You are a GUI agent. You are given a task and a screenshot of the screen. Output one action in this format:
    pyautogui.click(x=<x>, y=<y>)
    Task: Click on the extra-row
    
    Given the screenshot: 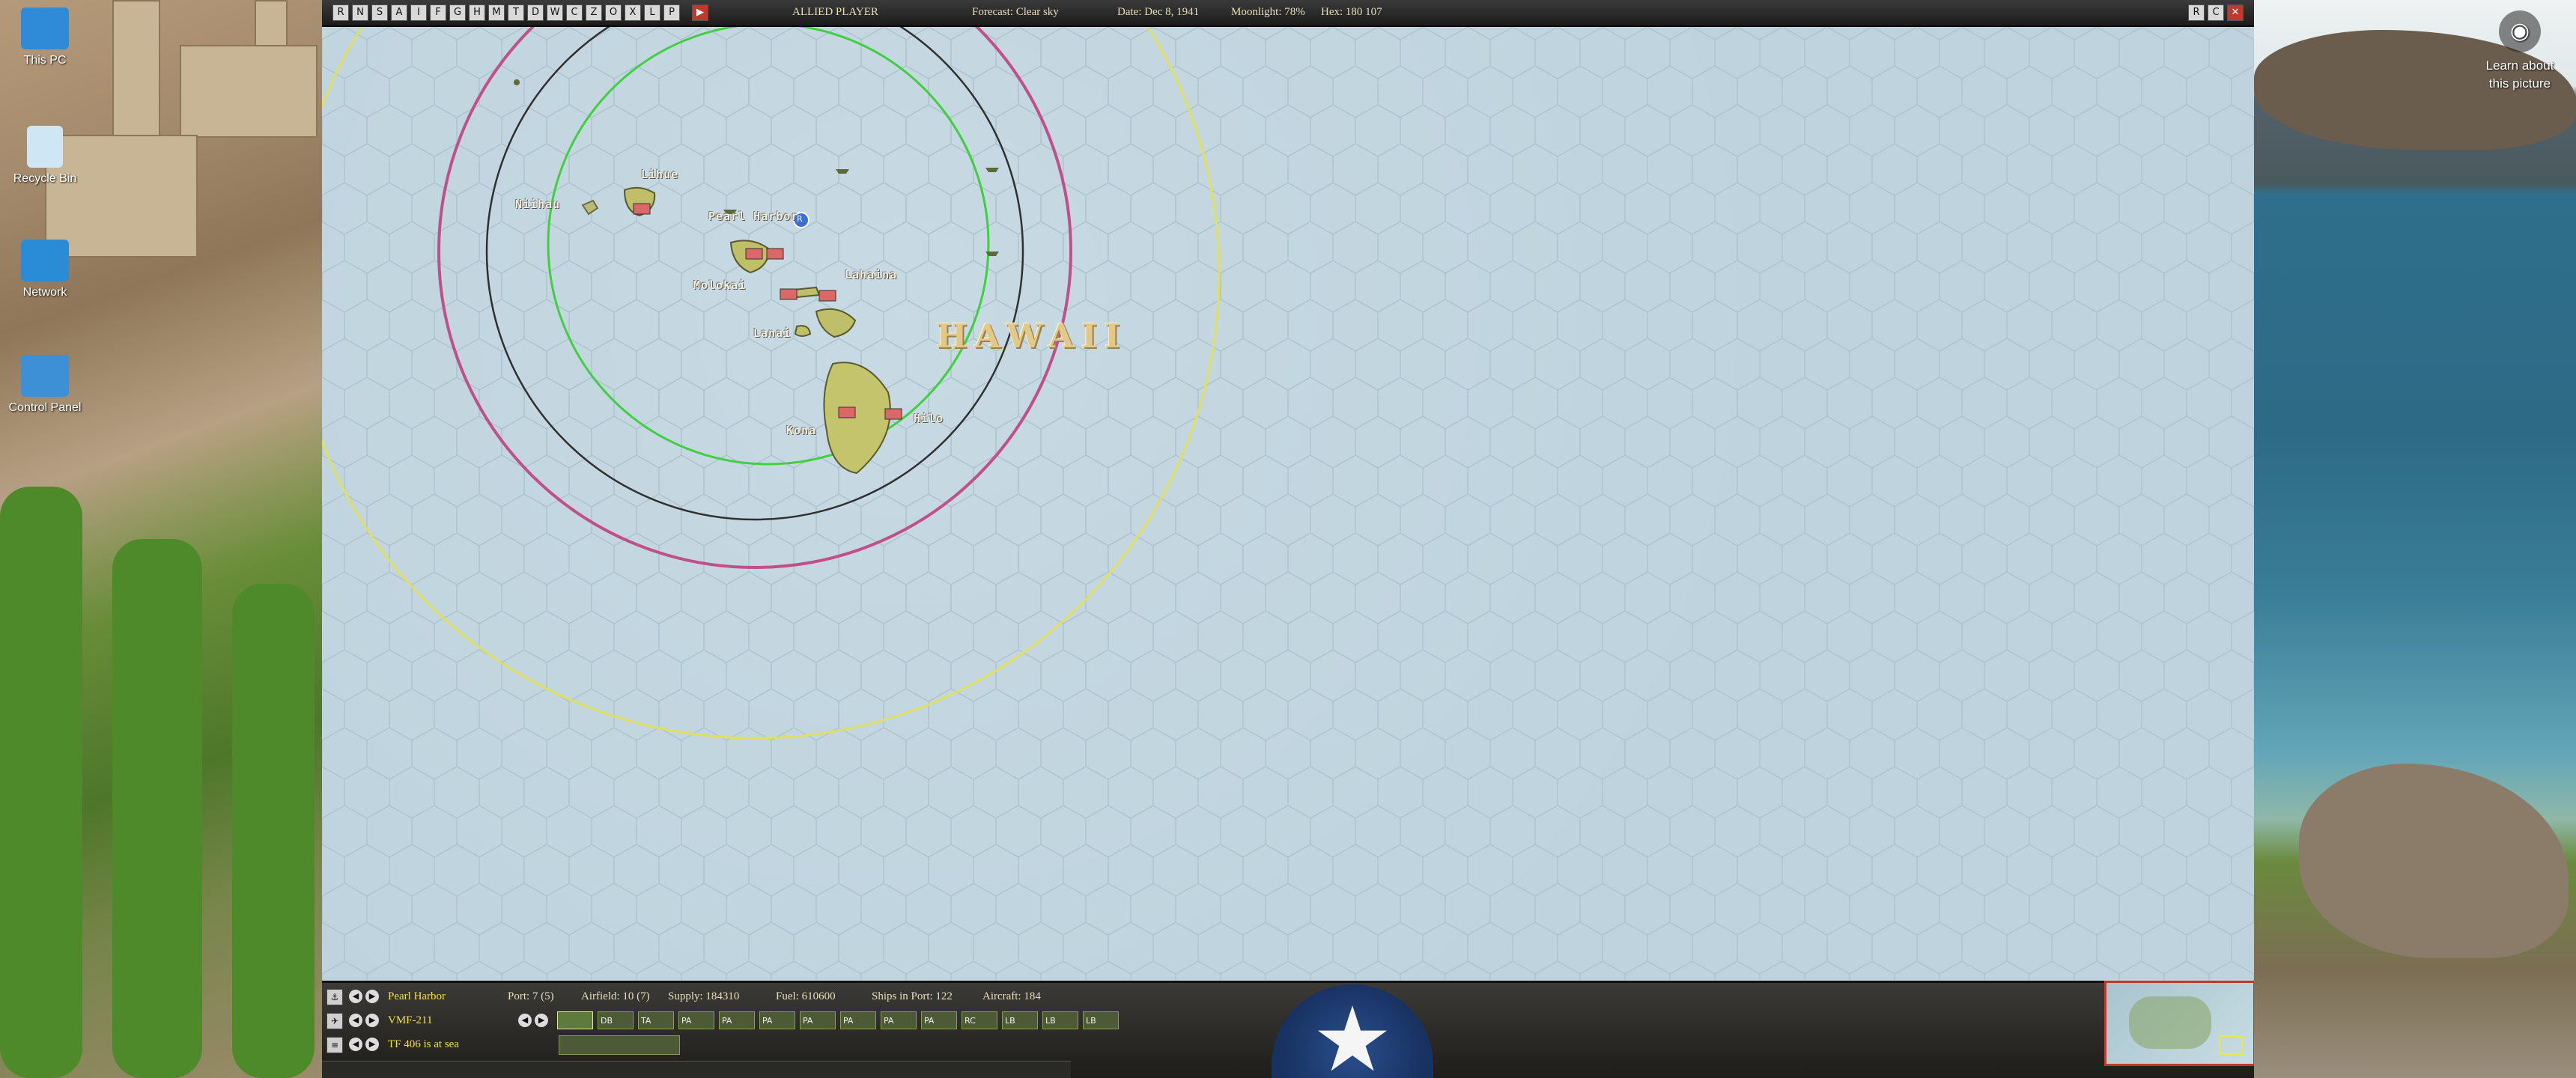 What is the action you would take?
    pyautogui.click(x=696, y=1069)
    